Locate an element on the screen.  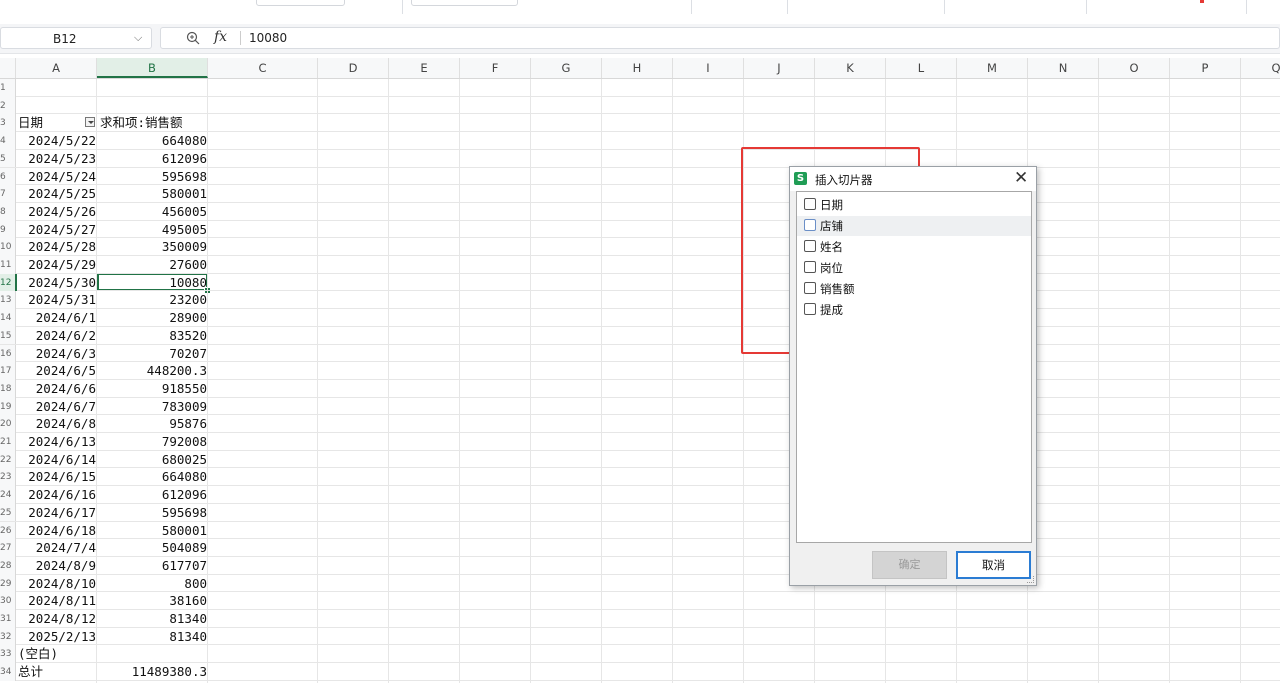
pivot-row-date: 2024/6/6 is located at coordinates (56, 389).